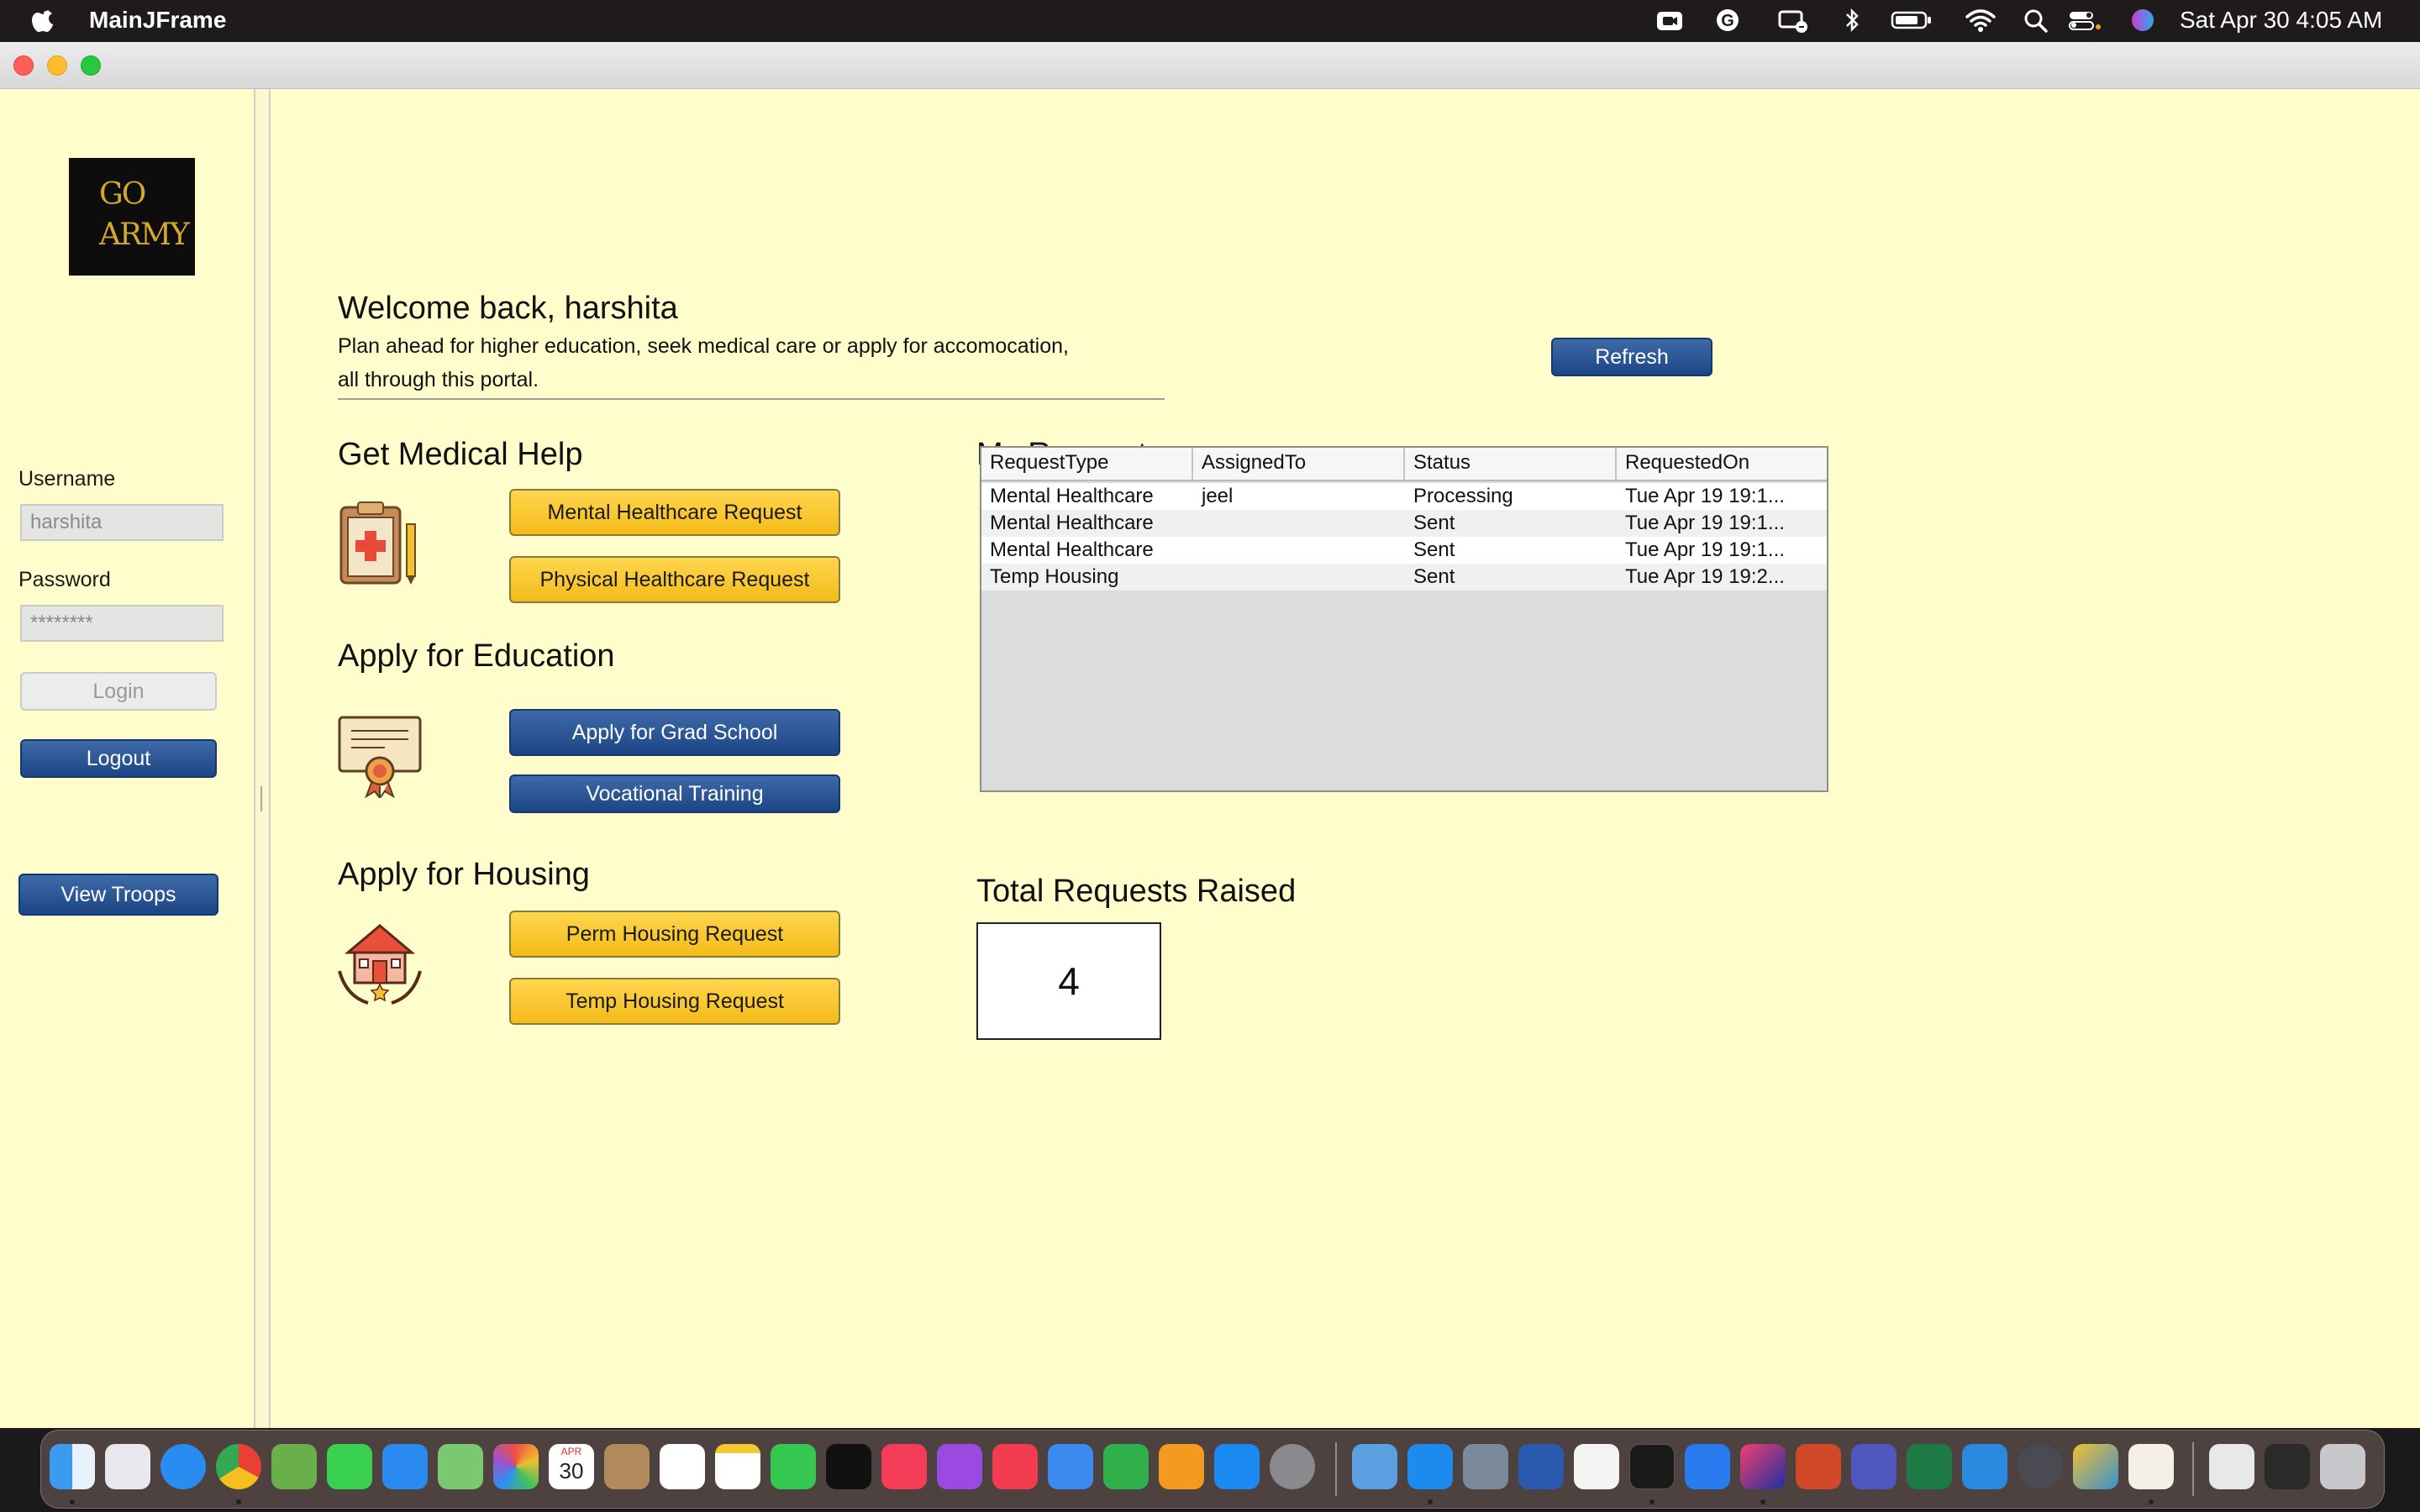  Describe the element at coordinates (118, 691) in the screenshot. I see `login-button: Login` at that location.